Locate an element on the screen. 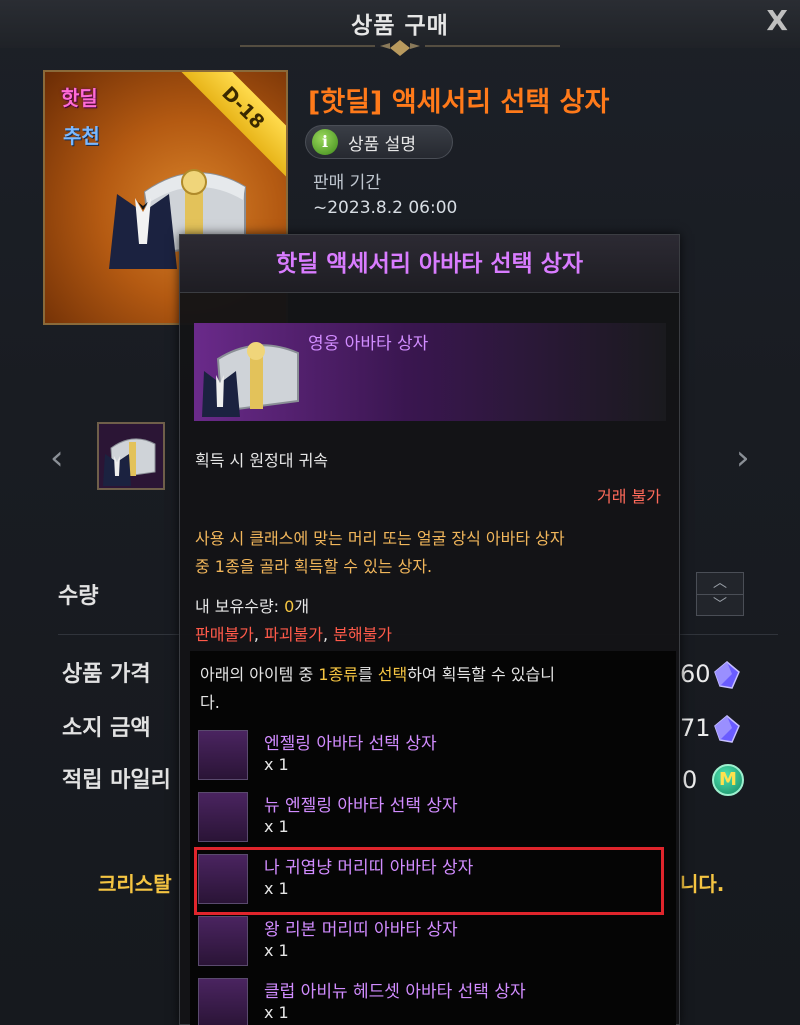  sale-period-value: ~2023.8.2 06:00 is located at coordinates (385, 208).